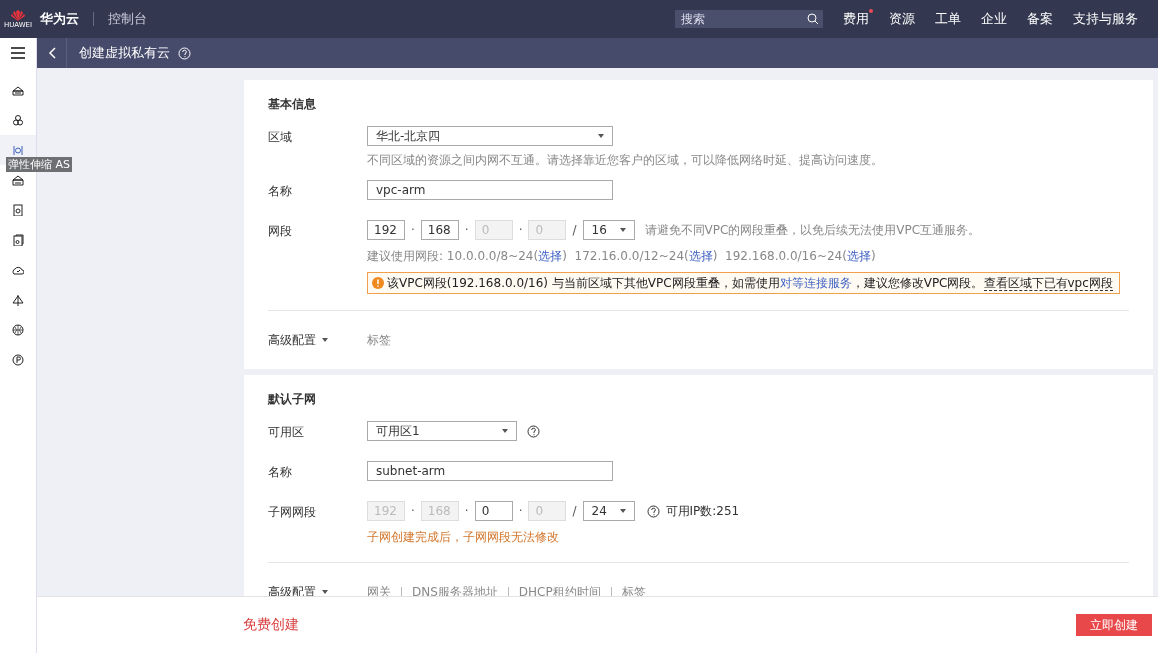  What do you see at coordinates (292, 512) in the screenshot?
I see `field-label: 子网网段` at bounding box center [292, 512].